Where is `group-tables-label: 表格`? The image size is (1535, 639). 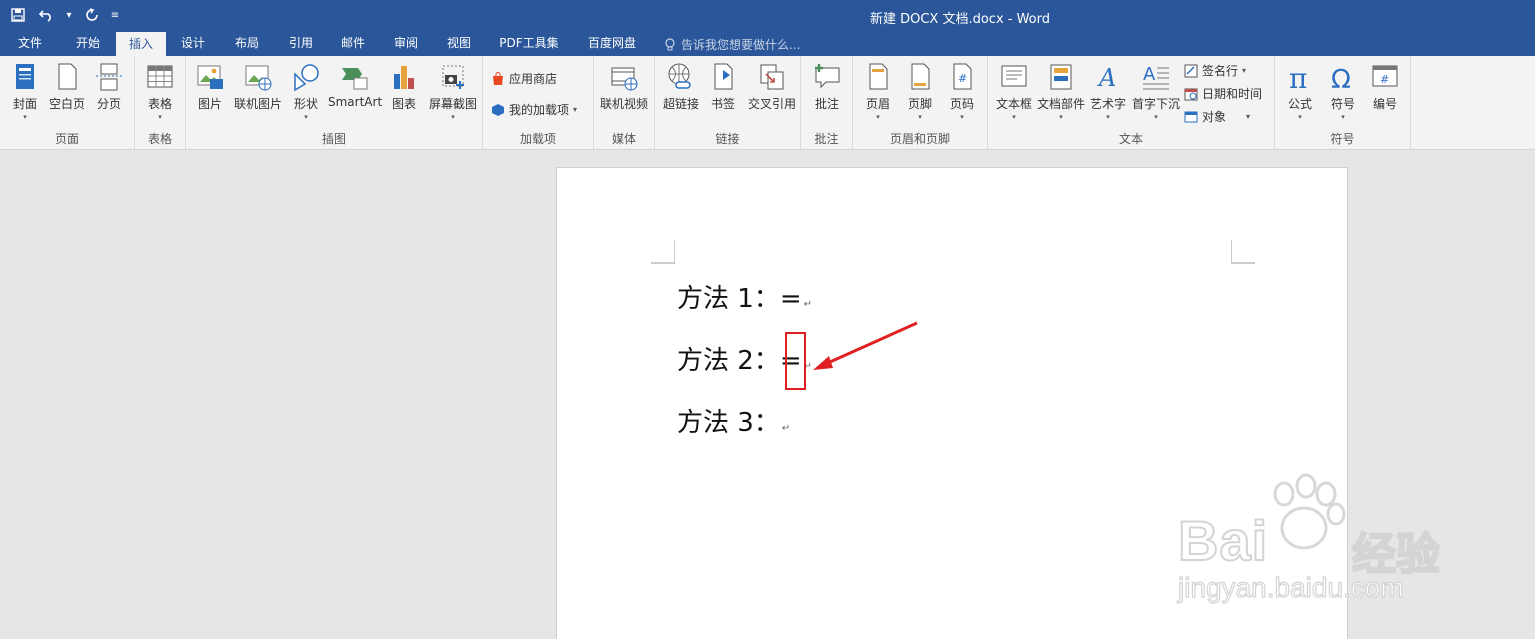
group-tables-label: 表格 is located at coordinates (159, 139).